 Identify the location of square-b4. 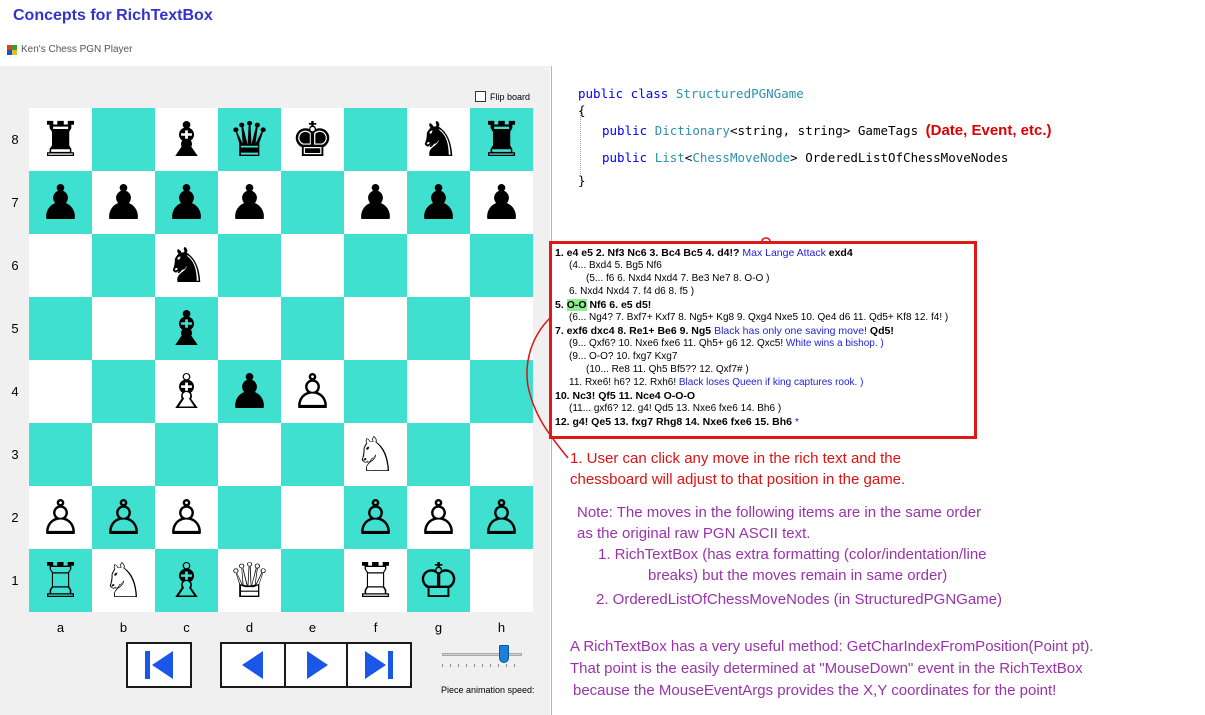
(123, 391).